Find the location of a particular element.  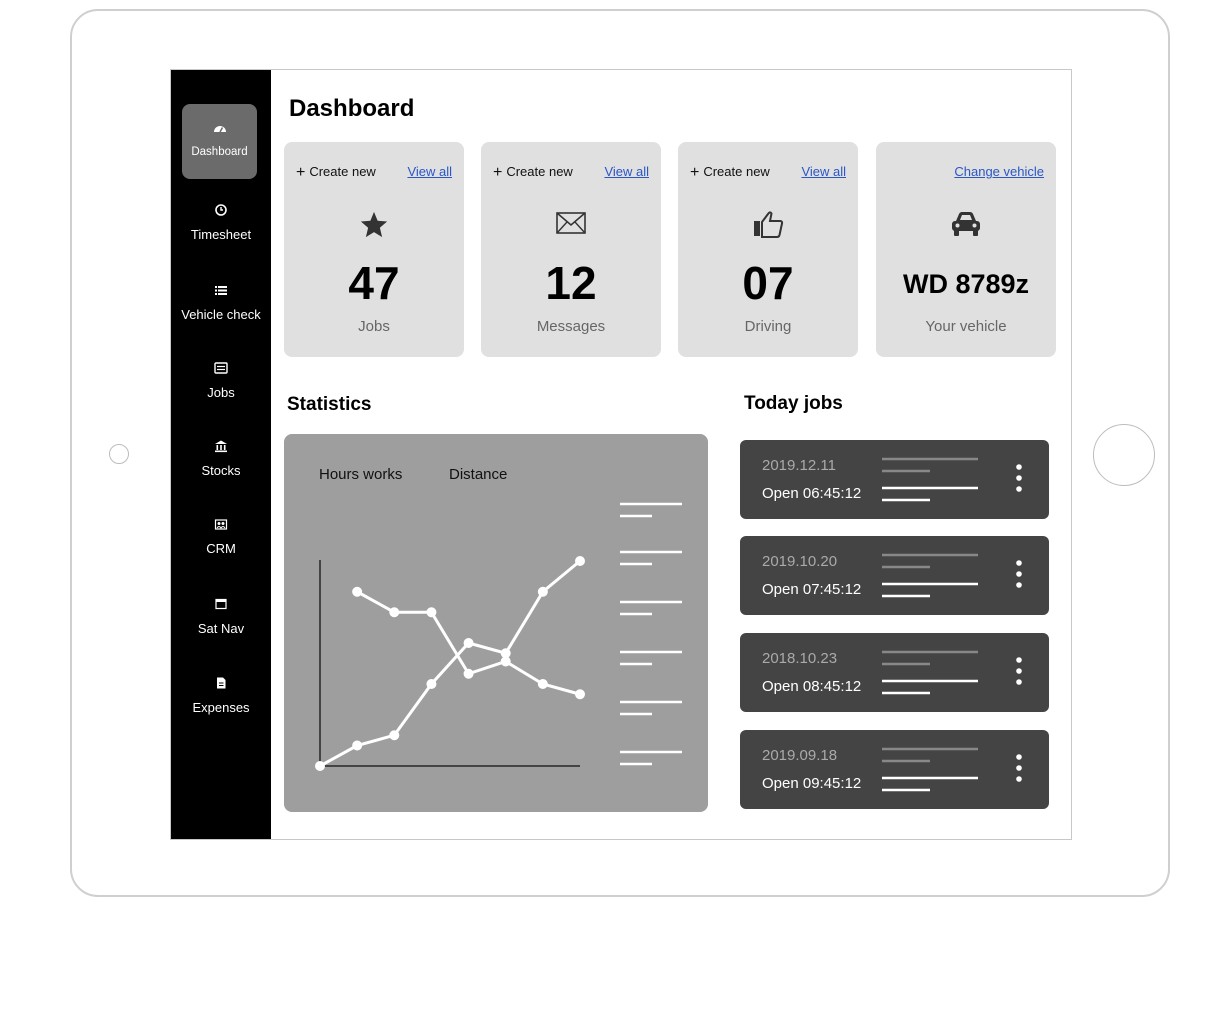

sidebar-item-label: Vehicle check is located at coordinates (221, 314).